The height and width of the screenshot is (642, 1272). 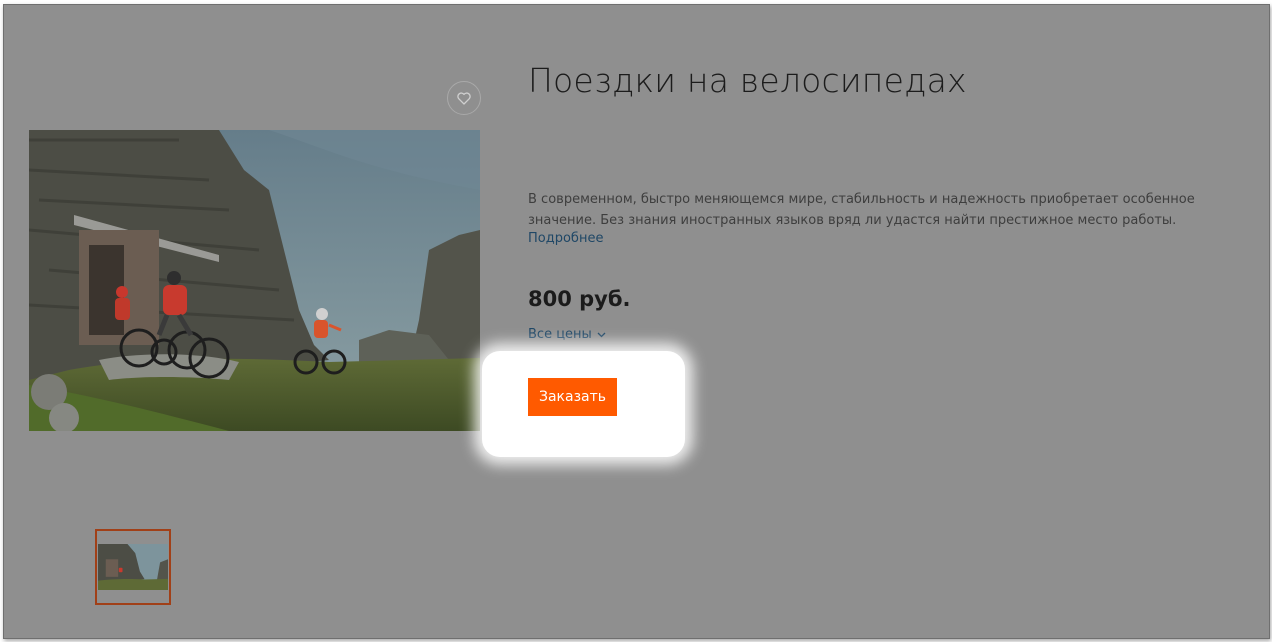 I want to click on product-price: 800 руб., so click(x=579, y=299).